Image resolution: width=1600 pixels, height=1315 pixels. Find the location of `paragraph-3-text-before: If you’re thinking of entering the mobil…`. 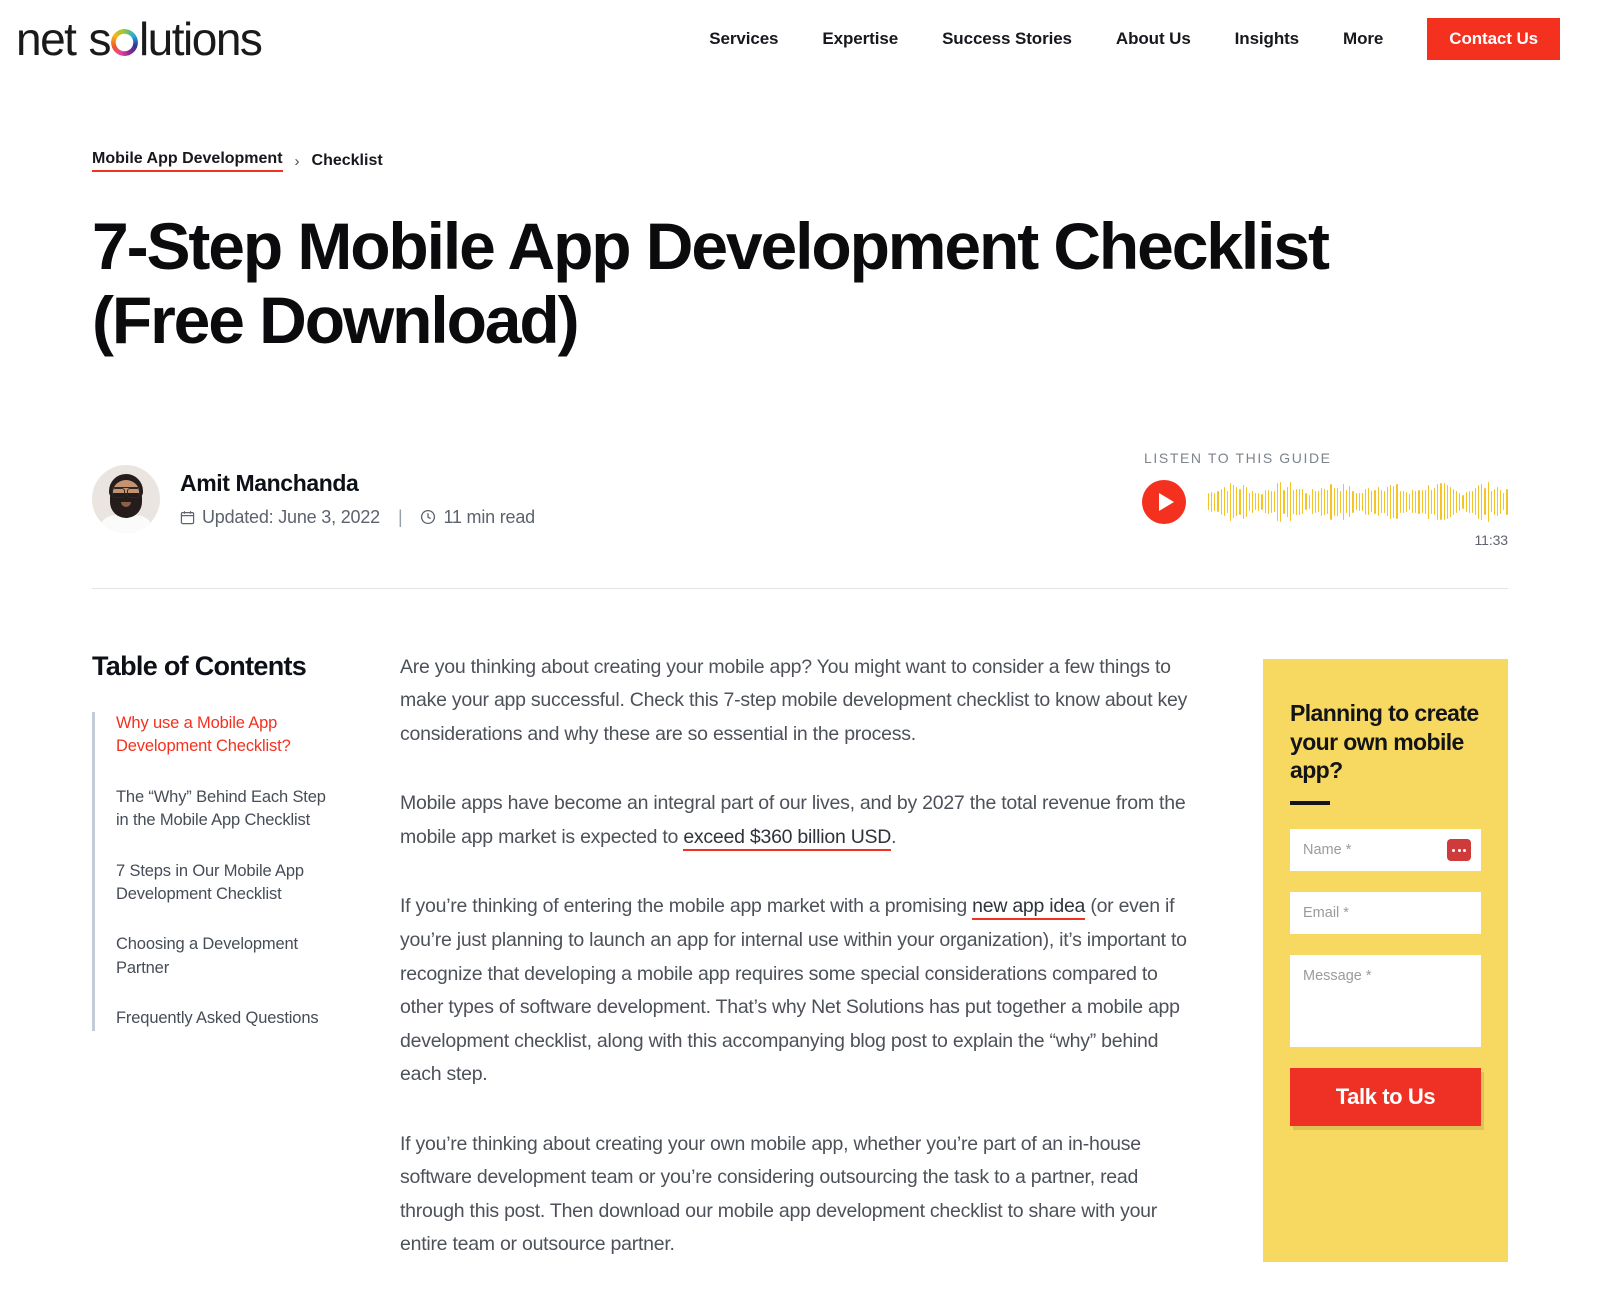

paragraph-3-text-before: If you’re thinking of entering the mobil… is located at coordinates (686, 906).